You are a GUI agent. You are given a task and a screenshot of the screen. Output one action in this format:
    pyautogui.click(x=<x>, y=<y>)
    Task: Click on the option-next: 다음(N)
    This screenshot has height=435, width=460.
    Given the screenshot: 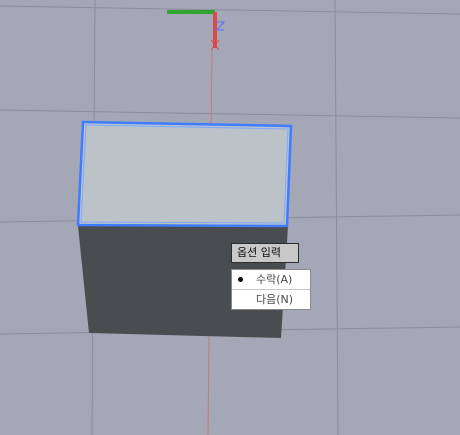 What is the action you would take?
    pyautogui.click(x=271, y=299)
    